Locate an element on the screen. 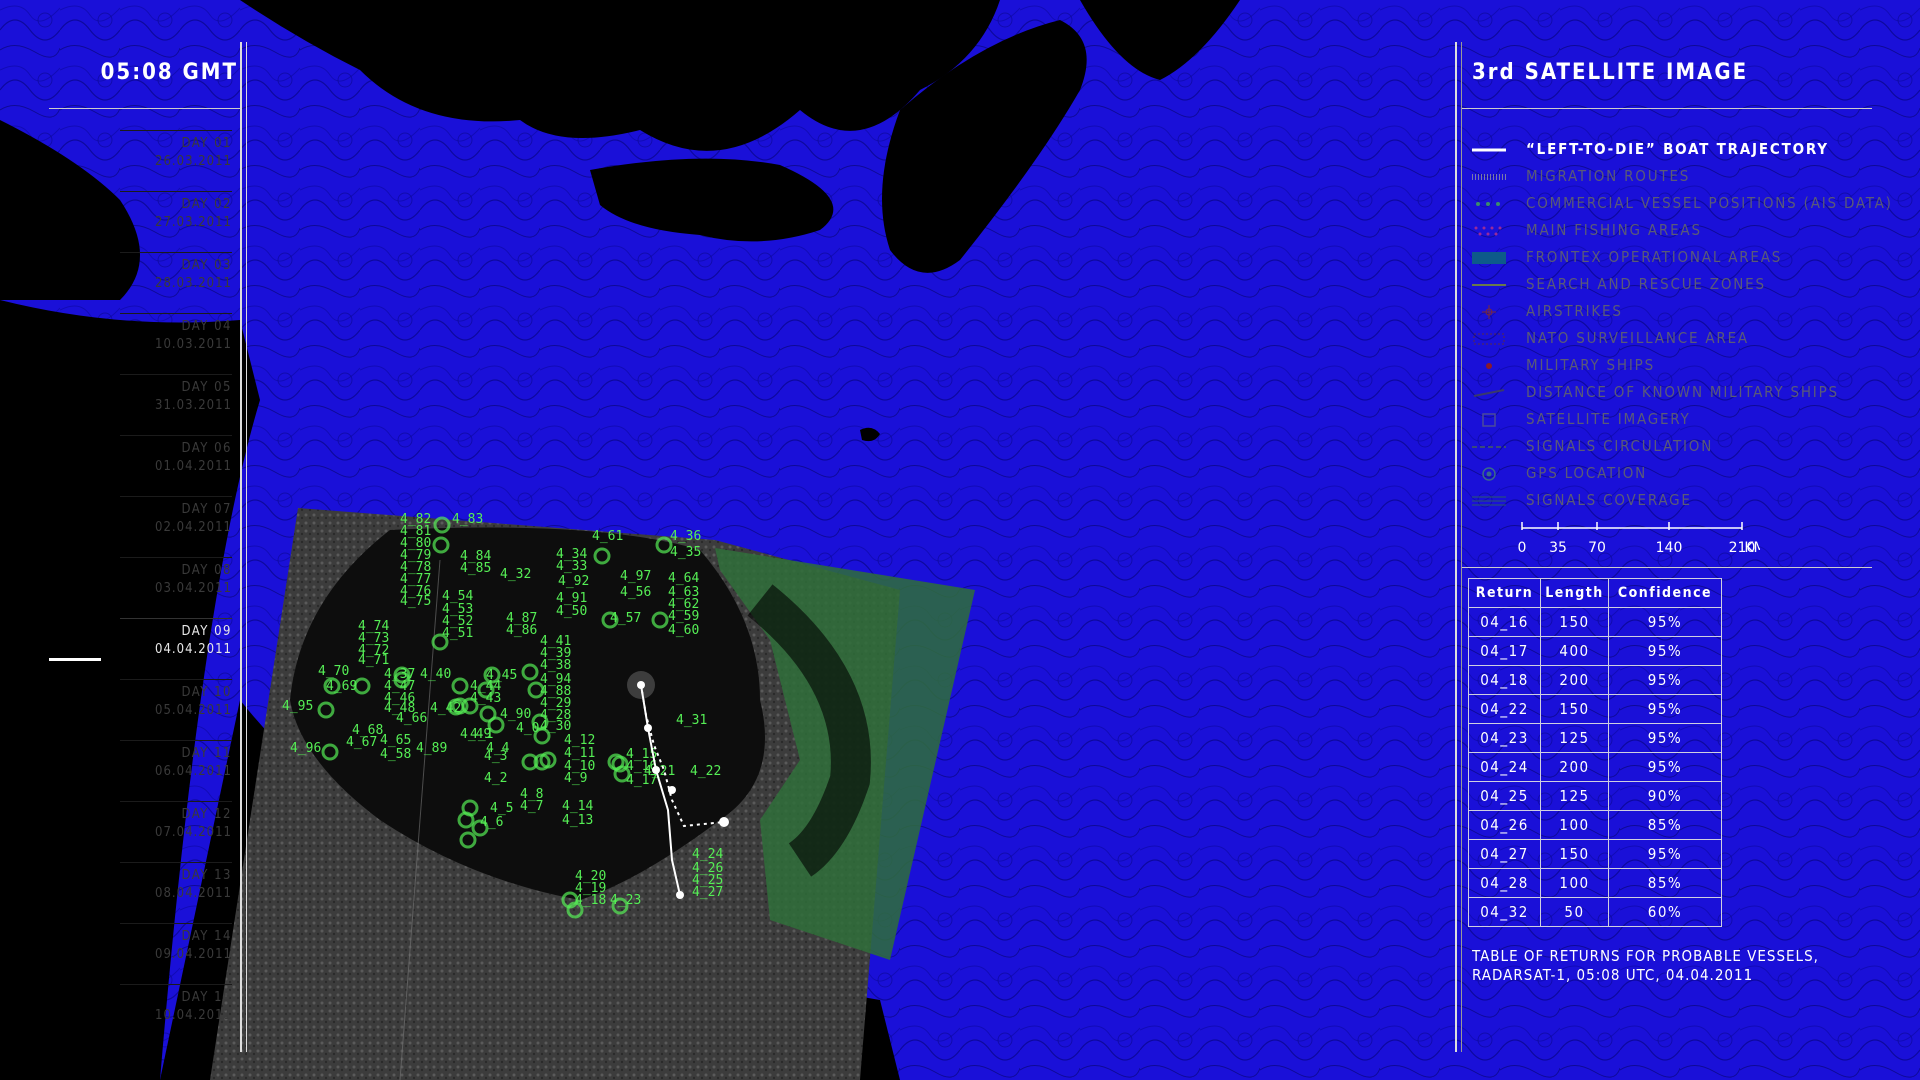  vessel-return-label: 4_71 is located at coordinates (373, 660).